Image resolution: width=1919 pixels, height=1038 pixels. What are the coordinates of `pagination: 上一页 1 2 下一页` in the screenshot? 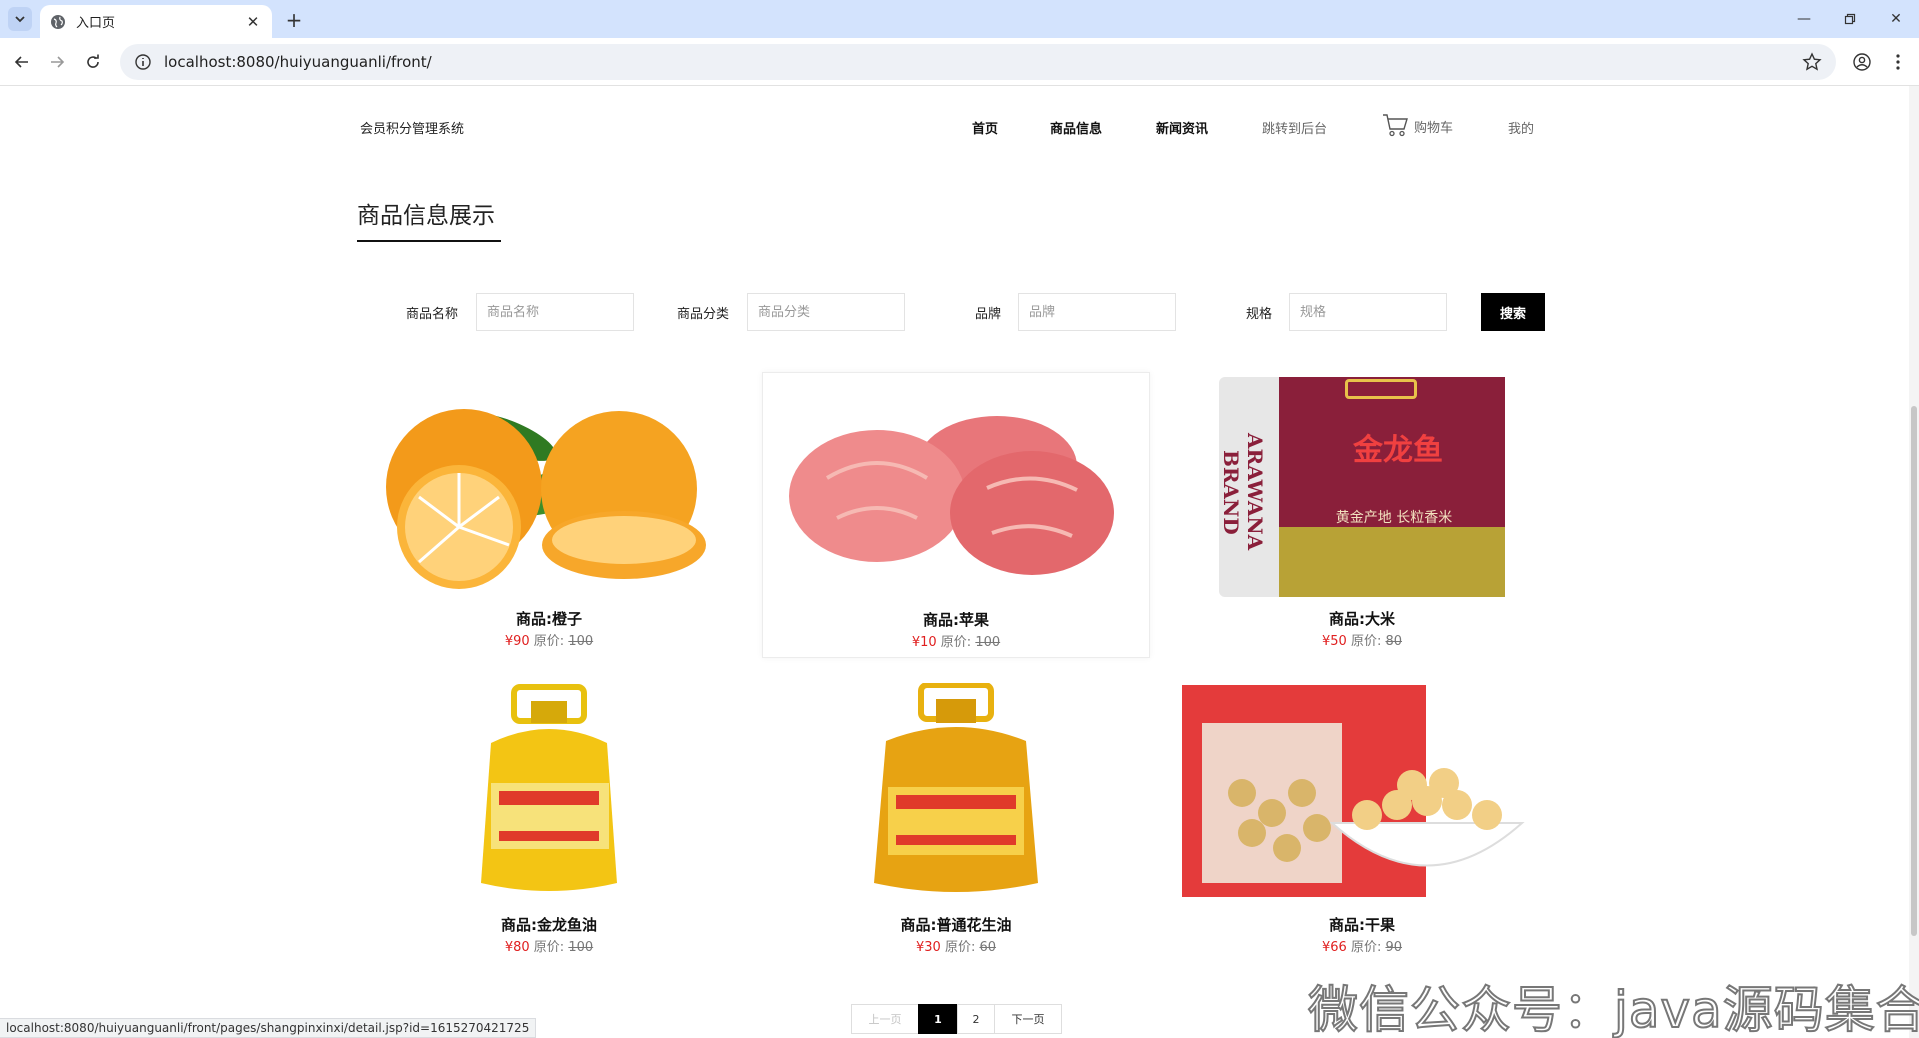 It's located at (956, 1019).